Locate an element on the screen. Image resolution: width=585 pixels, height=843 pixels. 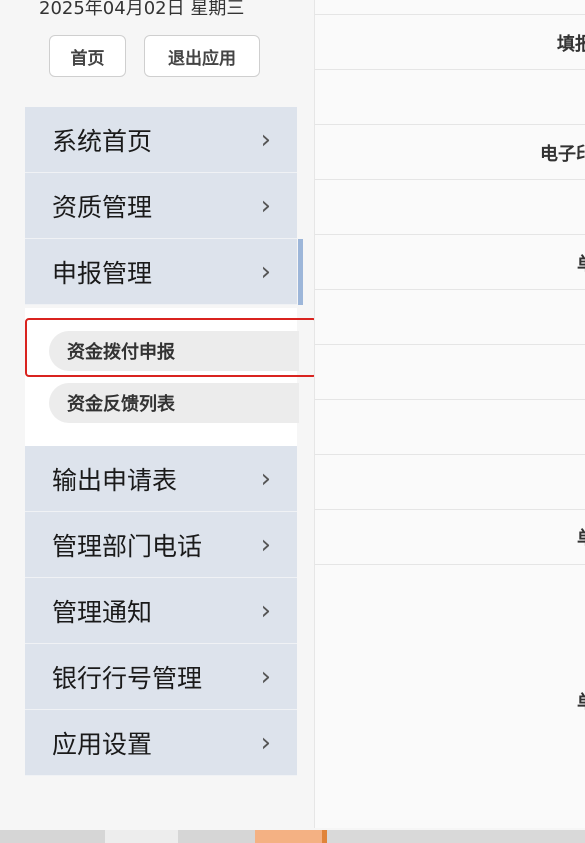
menu-item-label: 管理通知 is located at coordinates (102, 612).